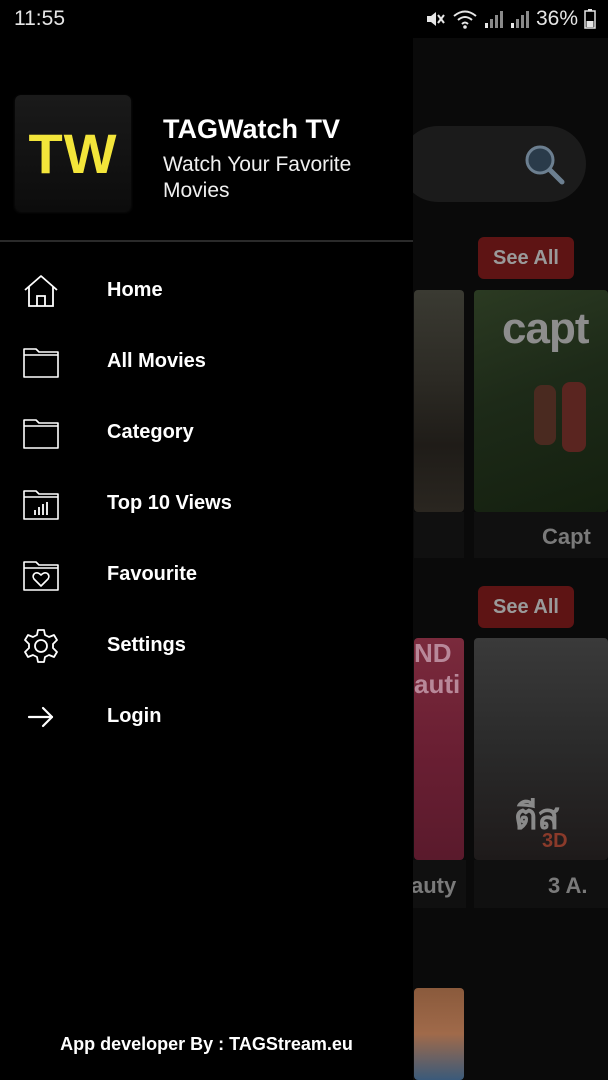 Image resolution: width=608 pixels, height=1080 pixels. I want to click on menu-item-home: Home, so click(206, 290).